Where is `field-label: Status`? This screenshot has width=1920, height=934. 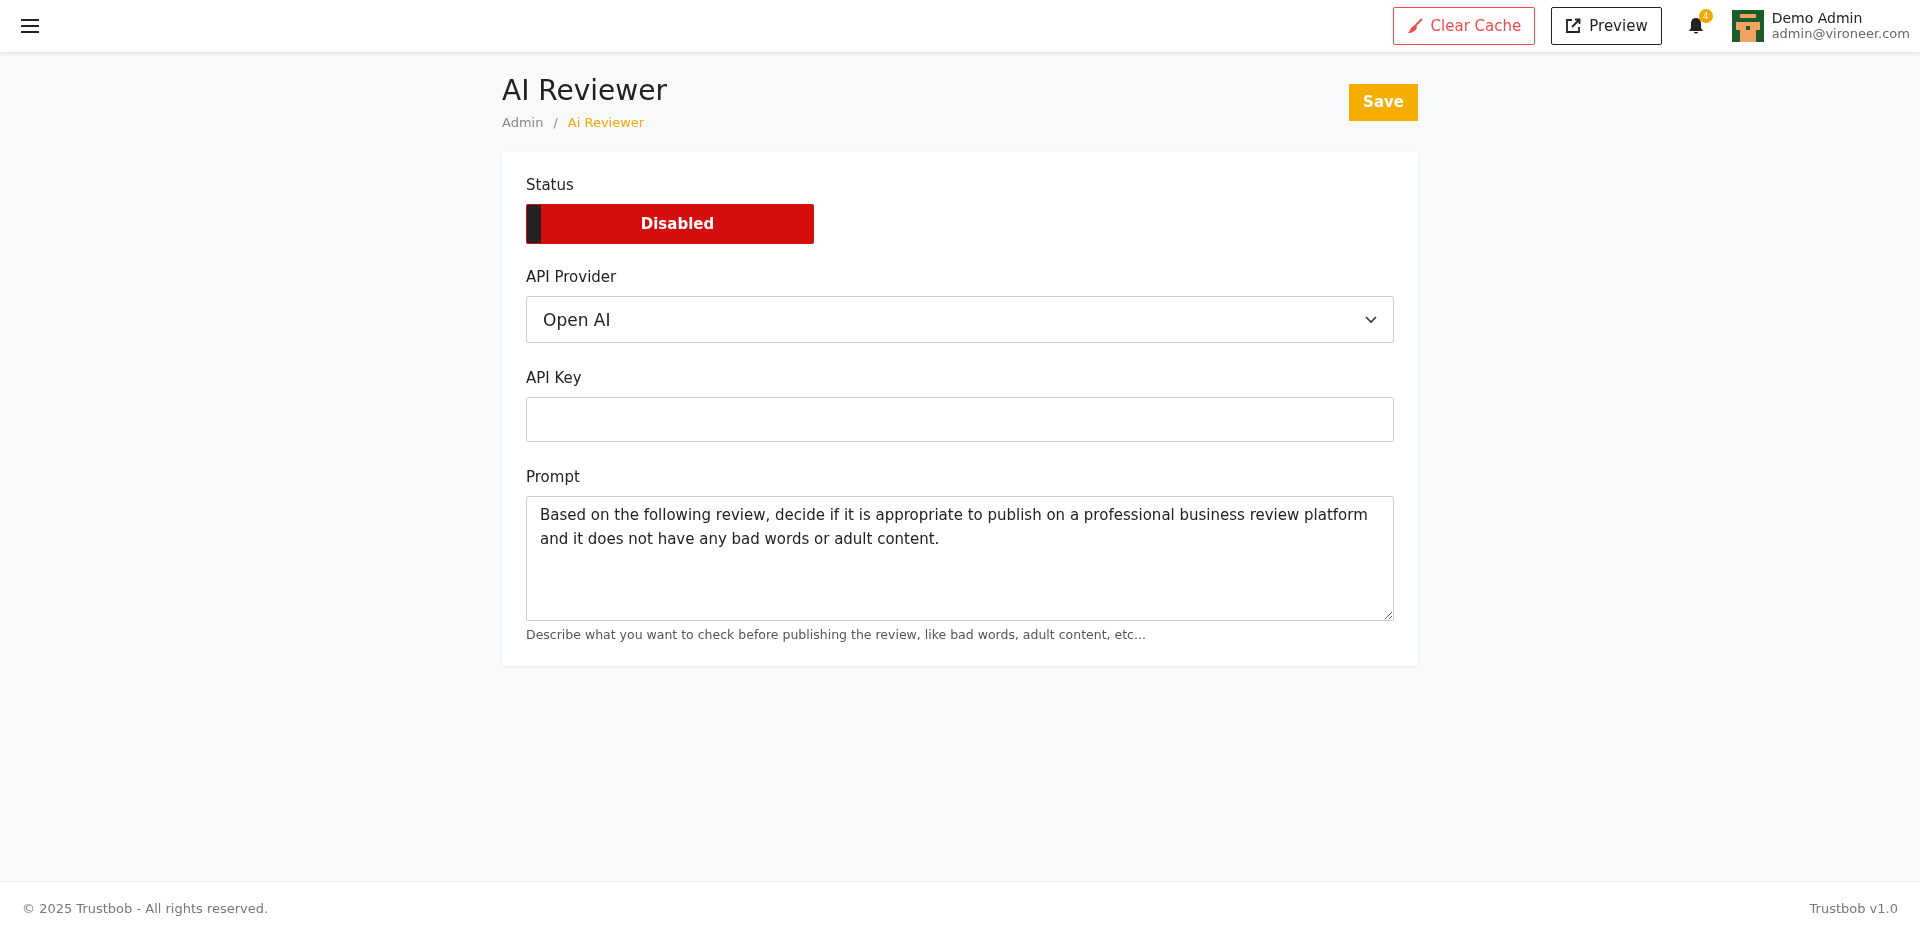
field-label: Status is located at coordinates (550, 185).